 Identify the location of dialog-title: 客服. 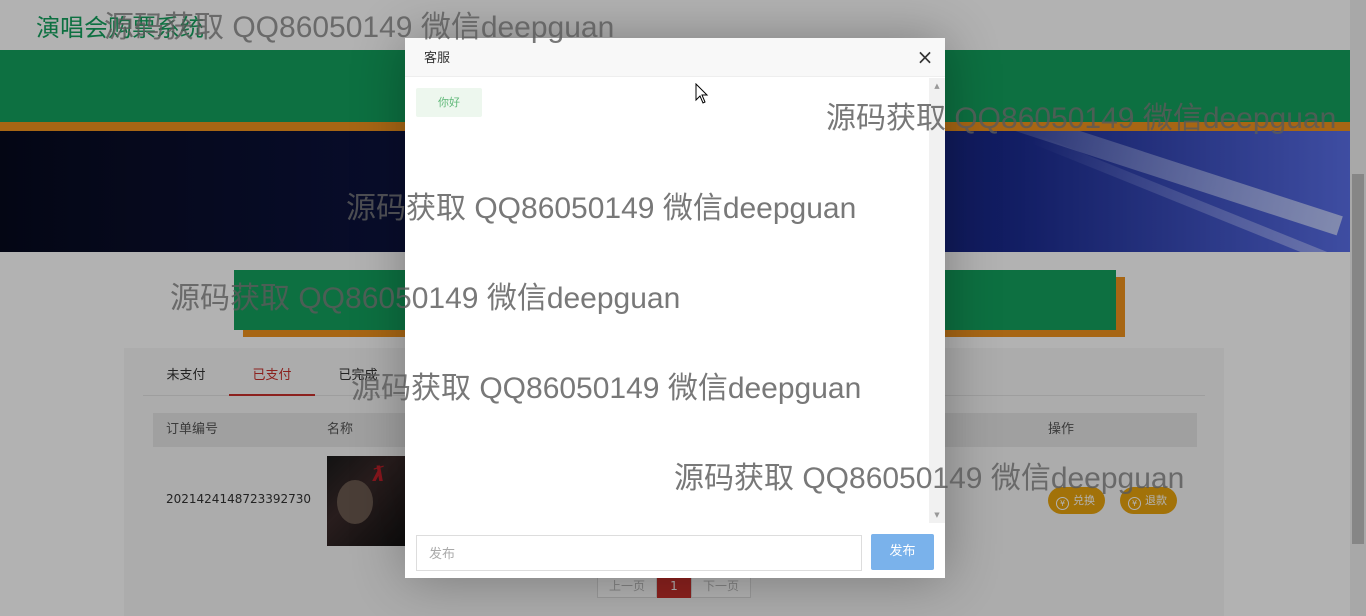
(437, 58).